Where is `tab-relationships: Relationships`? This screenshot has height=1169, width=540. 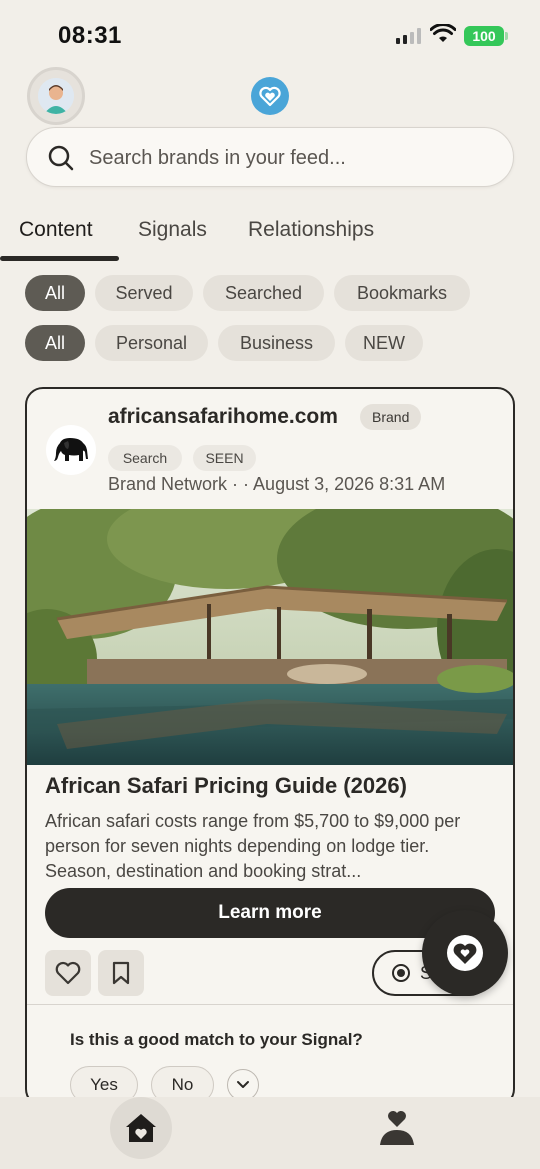 tab-relationships: Relationships is located at coordinates (311, 230).